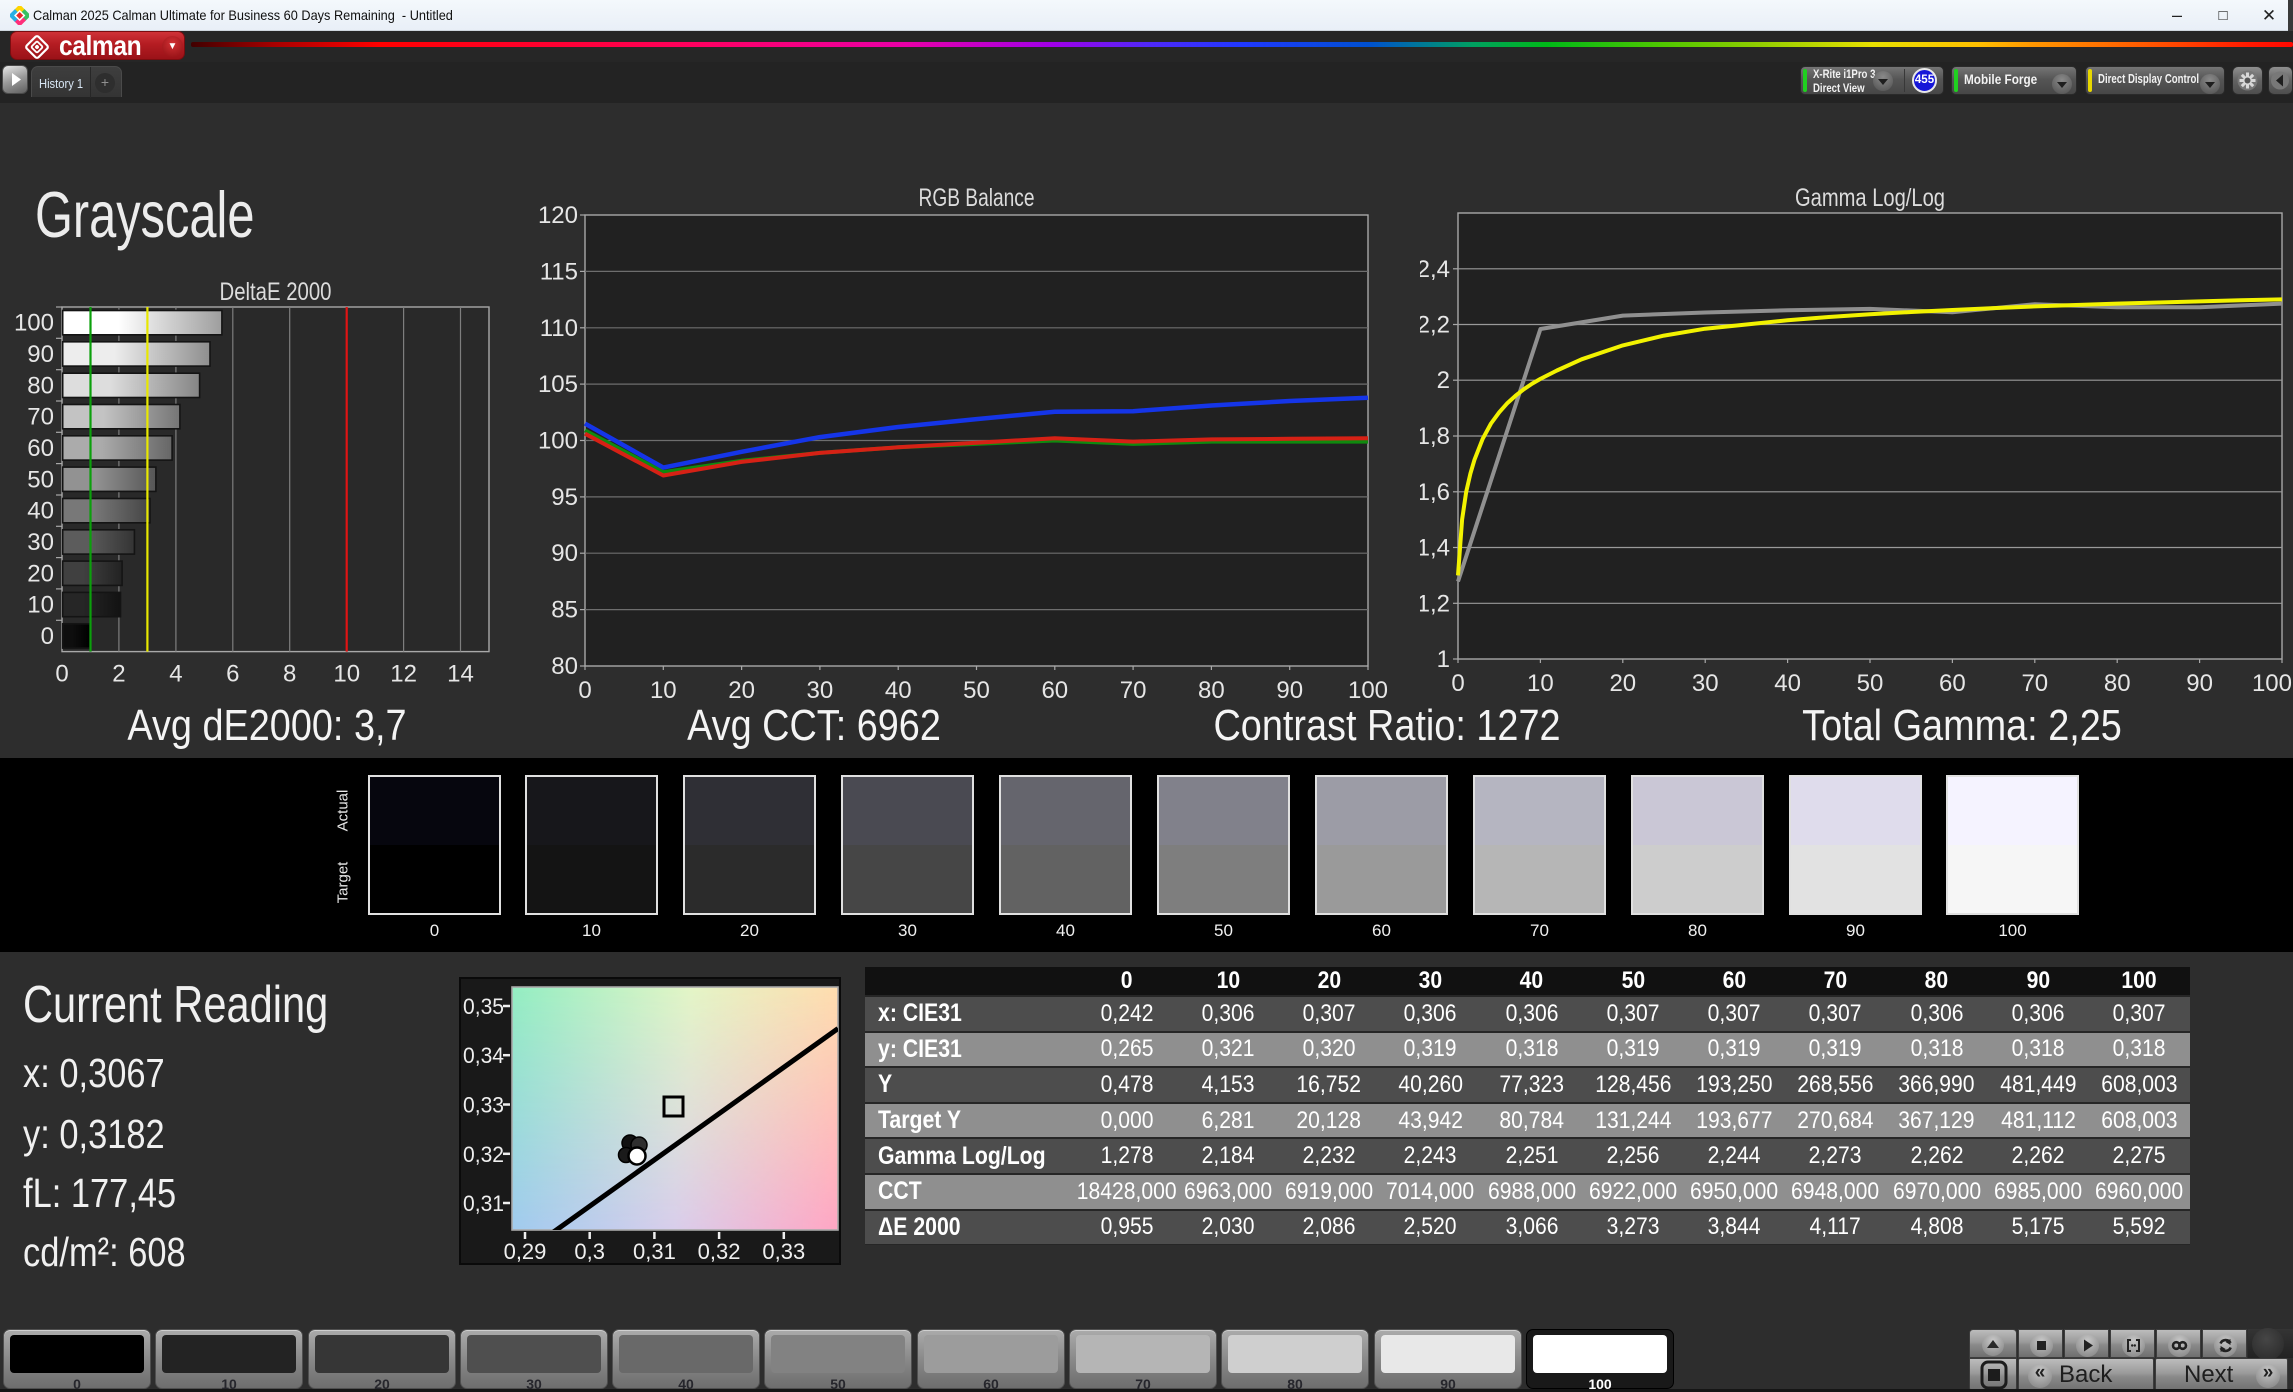 The width and height of the screenshot is (2293, 1392). What do you see at coordinates (276, 292) in the screenshot?
I see `svg-text: DeltaE 2000` at bounding box center [276, 292].